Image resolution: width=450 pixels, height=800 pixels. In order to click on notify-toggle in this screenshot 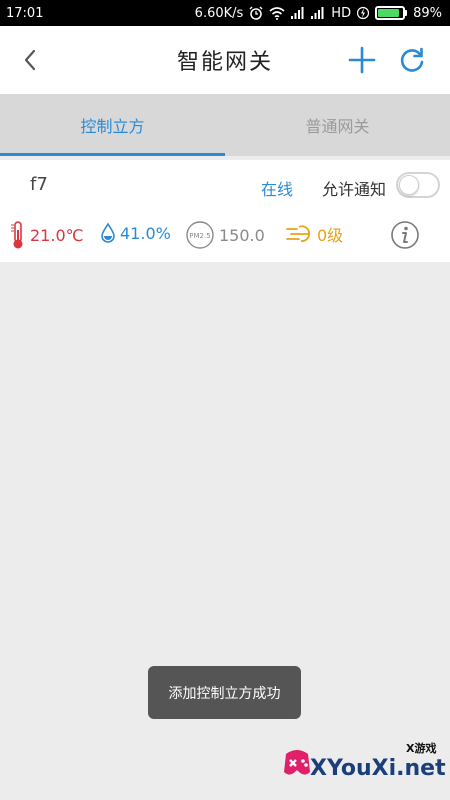, I will do `click(418, 185)`.